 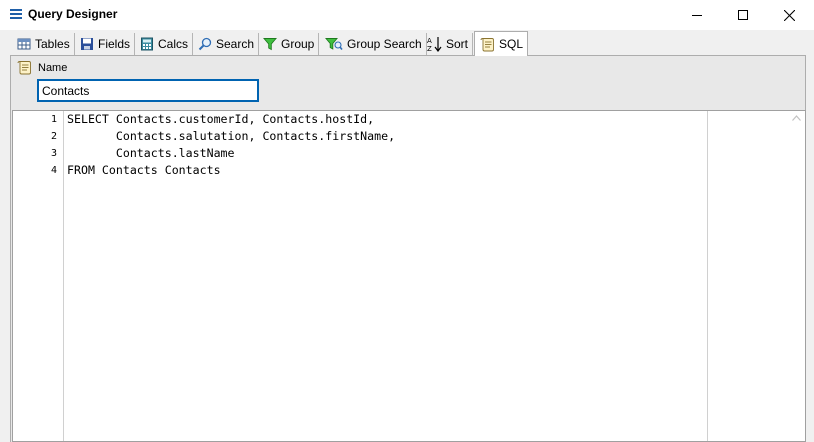 I want to click on tab-sort: A Z Sort, so click(x=447, y=44).